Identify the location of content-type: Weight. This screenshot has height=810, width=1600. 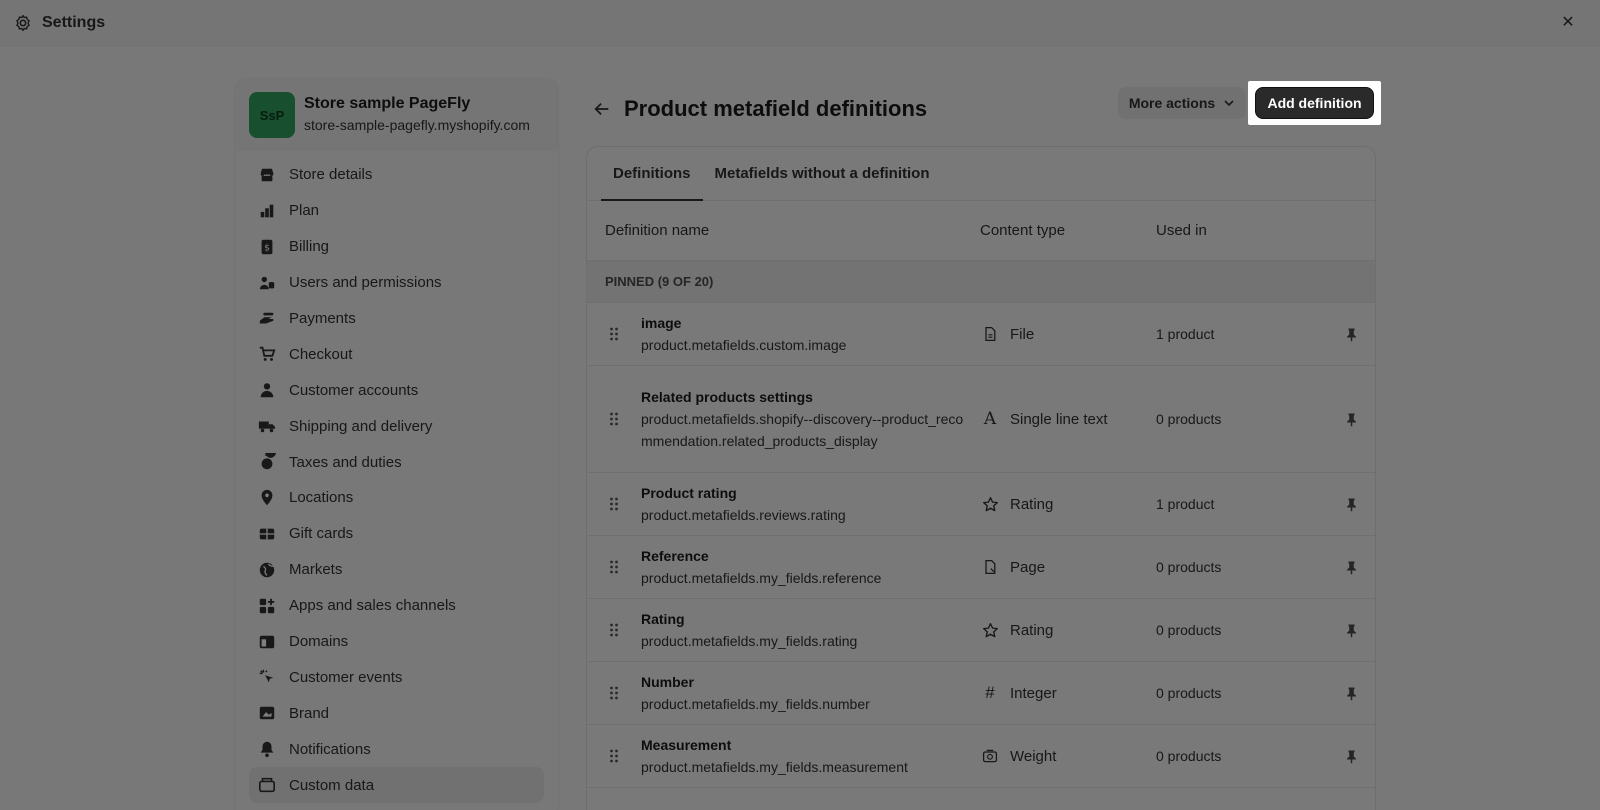
(1033, 756).